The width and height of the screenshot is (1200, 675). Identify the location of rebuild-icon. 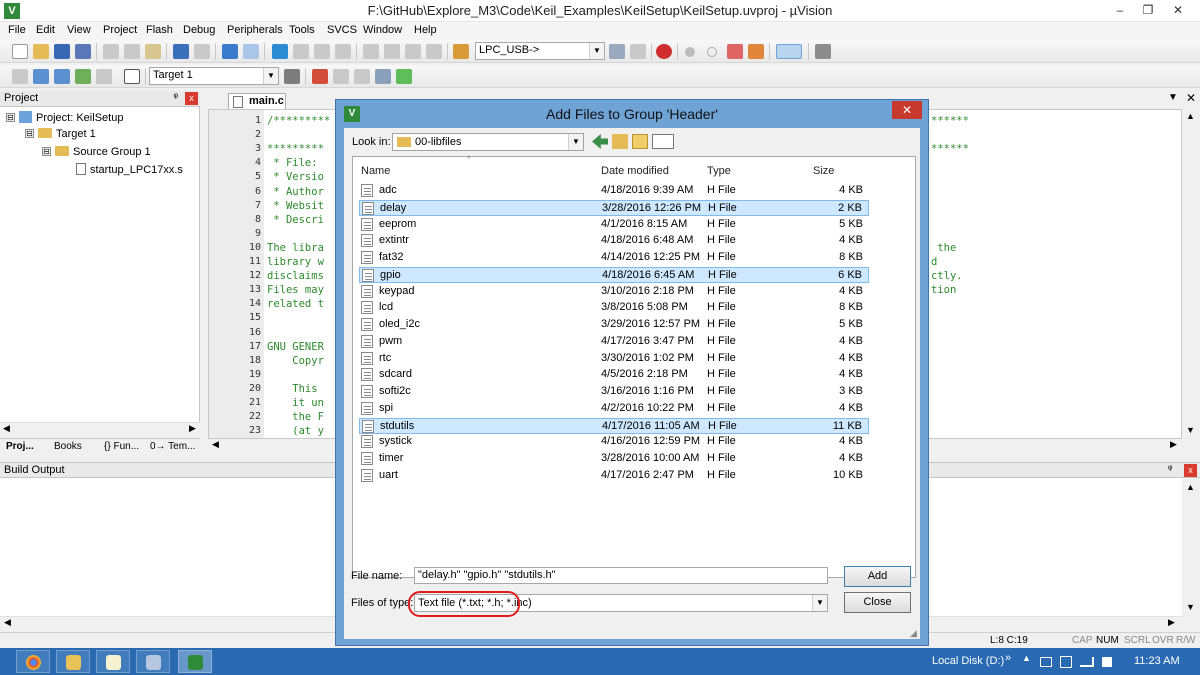
(62, 76).